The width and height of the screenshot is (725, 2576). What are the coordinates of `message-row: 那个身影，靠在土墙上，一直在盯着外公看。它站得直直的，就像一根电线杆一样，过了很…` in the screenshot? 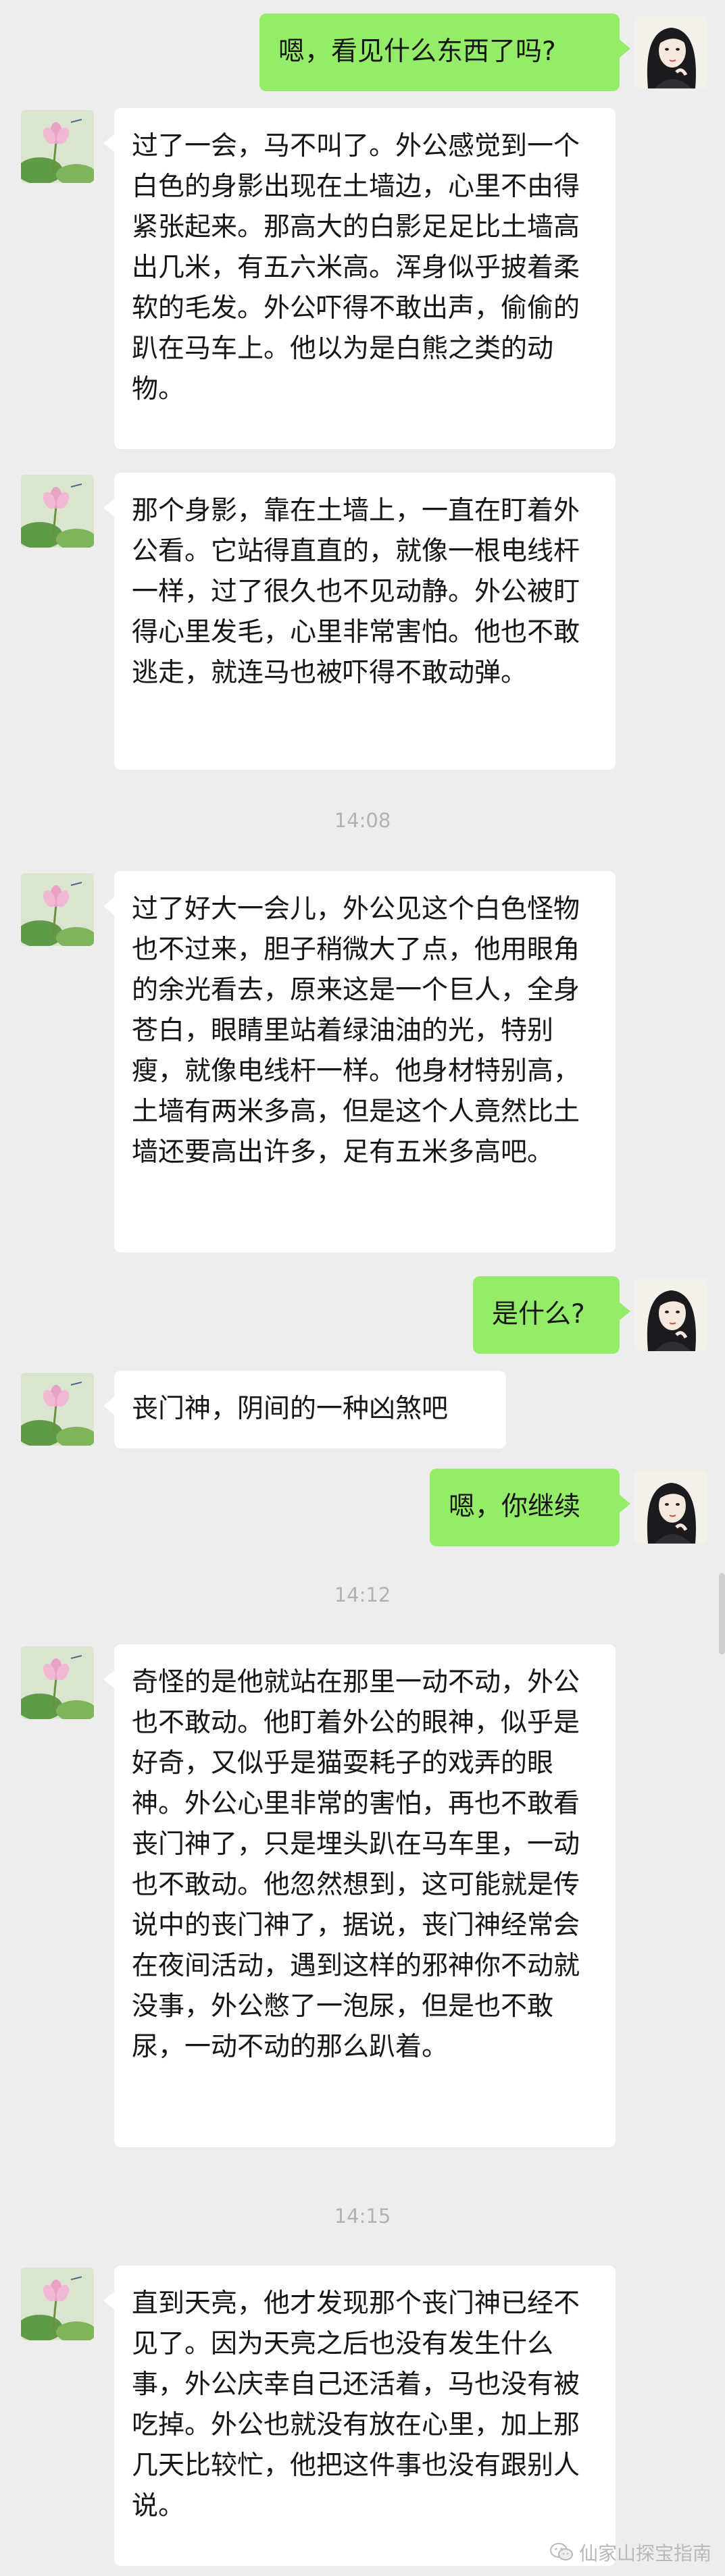 It's located at (362, 621).